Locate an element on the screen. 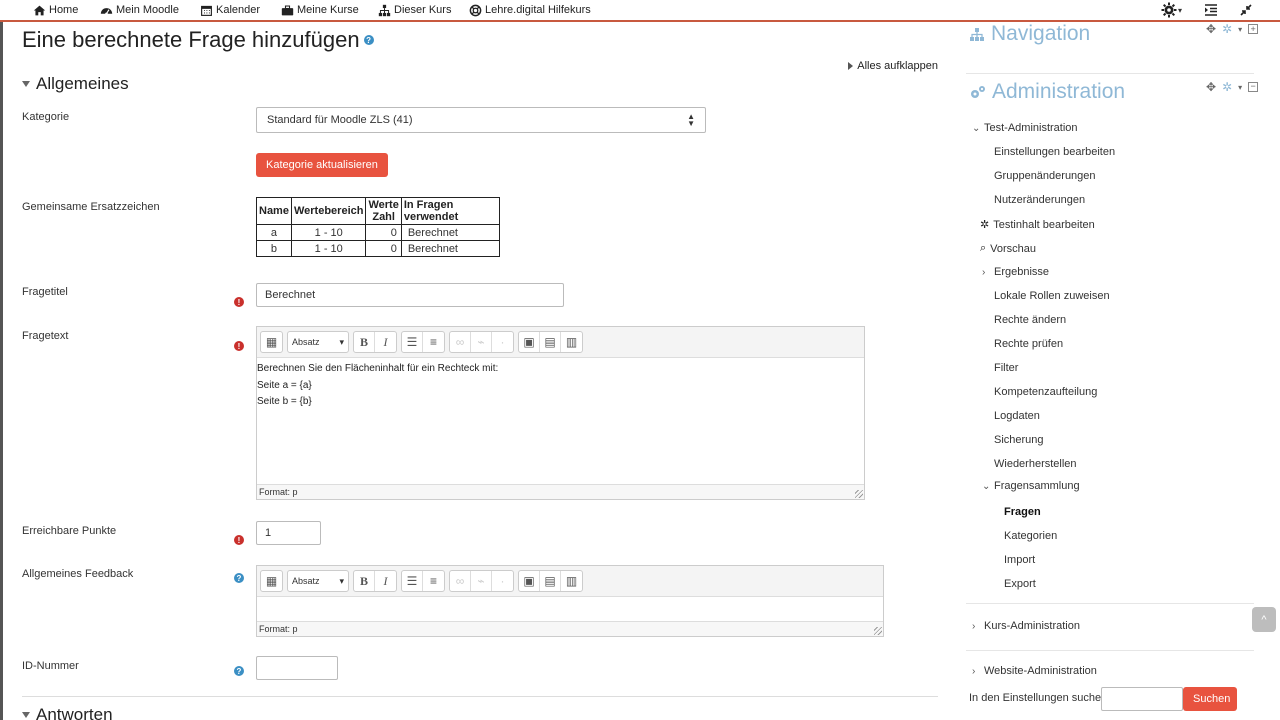  nav-help-course: Lehre.digital Hilfekurs is located at coordinates (530, 10).